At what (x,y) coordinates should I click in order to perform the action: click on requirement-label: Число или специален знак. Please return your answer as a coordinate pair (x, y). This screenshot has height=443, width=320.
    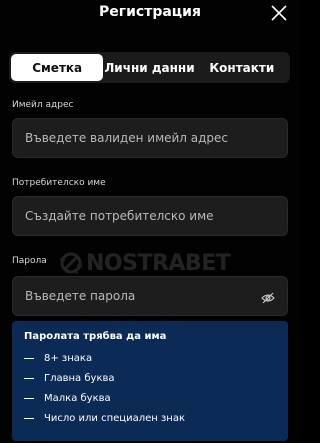
    Looking at the image, I should click on (115, 418).